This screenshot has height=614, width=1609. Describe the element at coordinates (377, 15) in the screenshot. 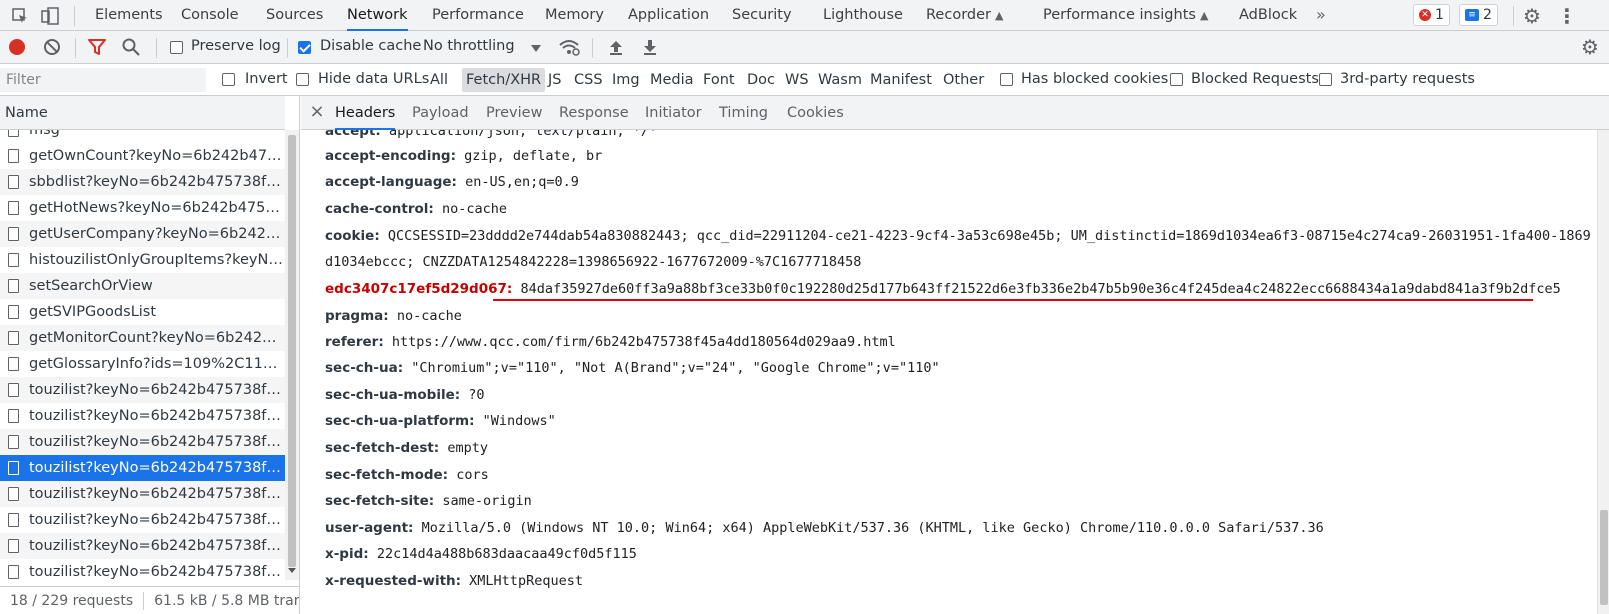

I see `tab-network: Network` at that location.